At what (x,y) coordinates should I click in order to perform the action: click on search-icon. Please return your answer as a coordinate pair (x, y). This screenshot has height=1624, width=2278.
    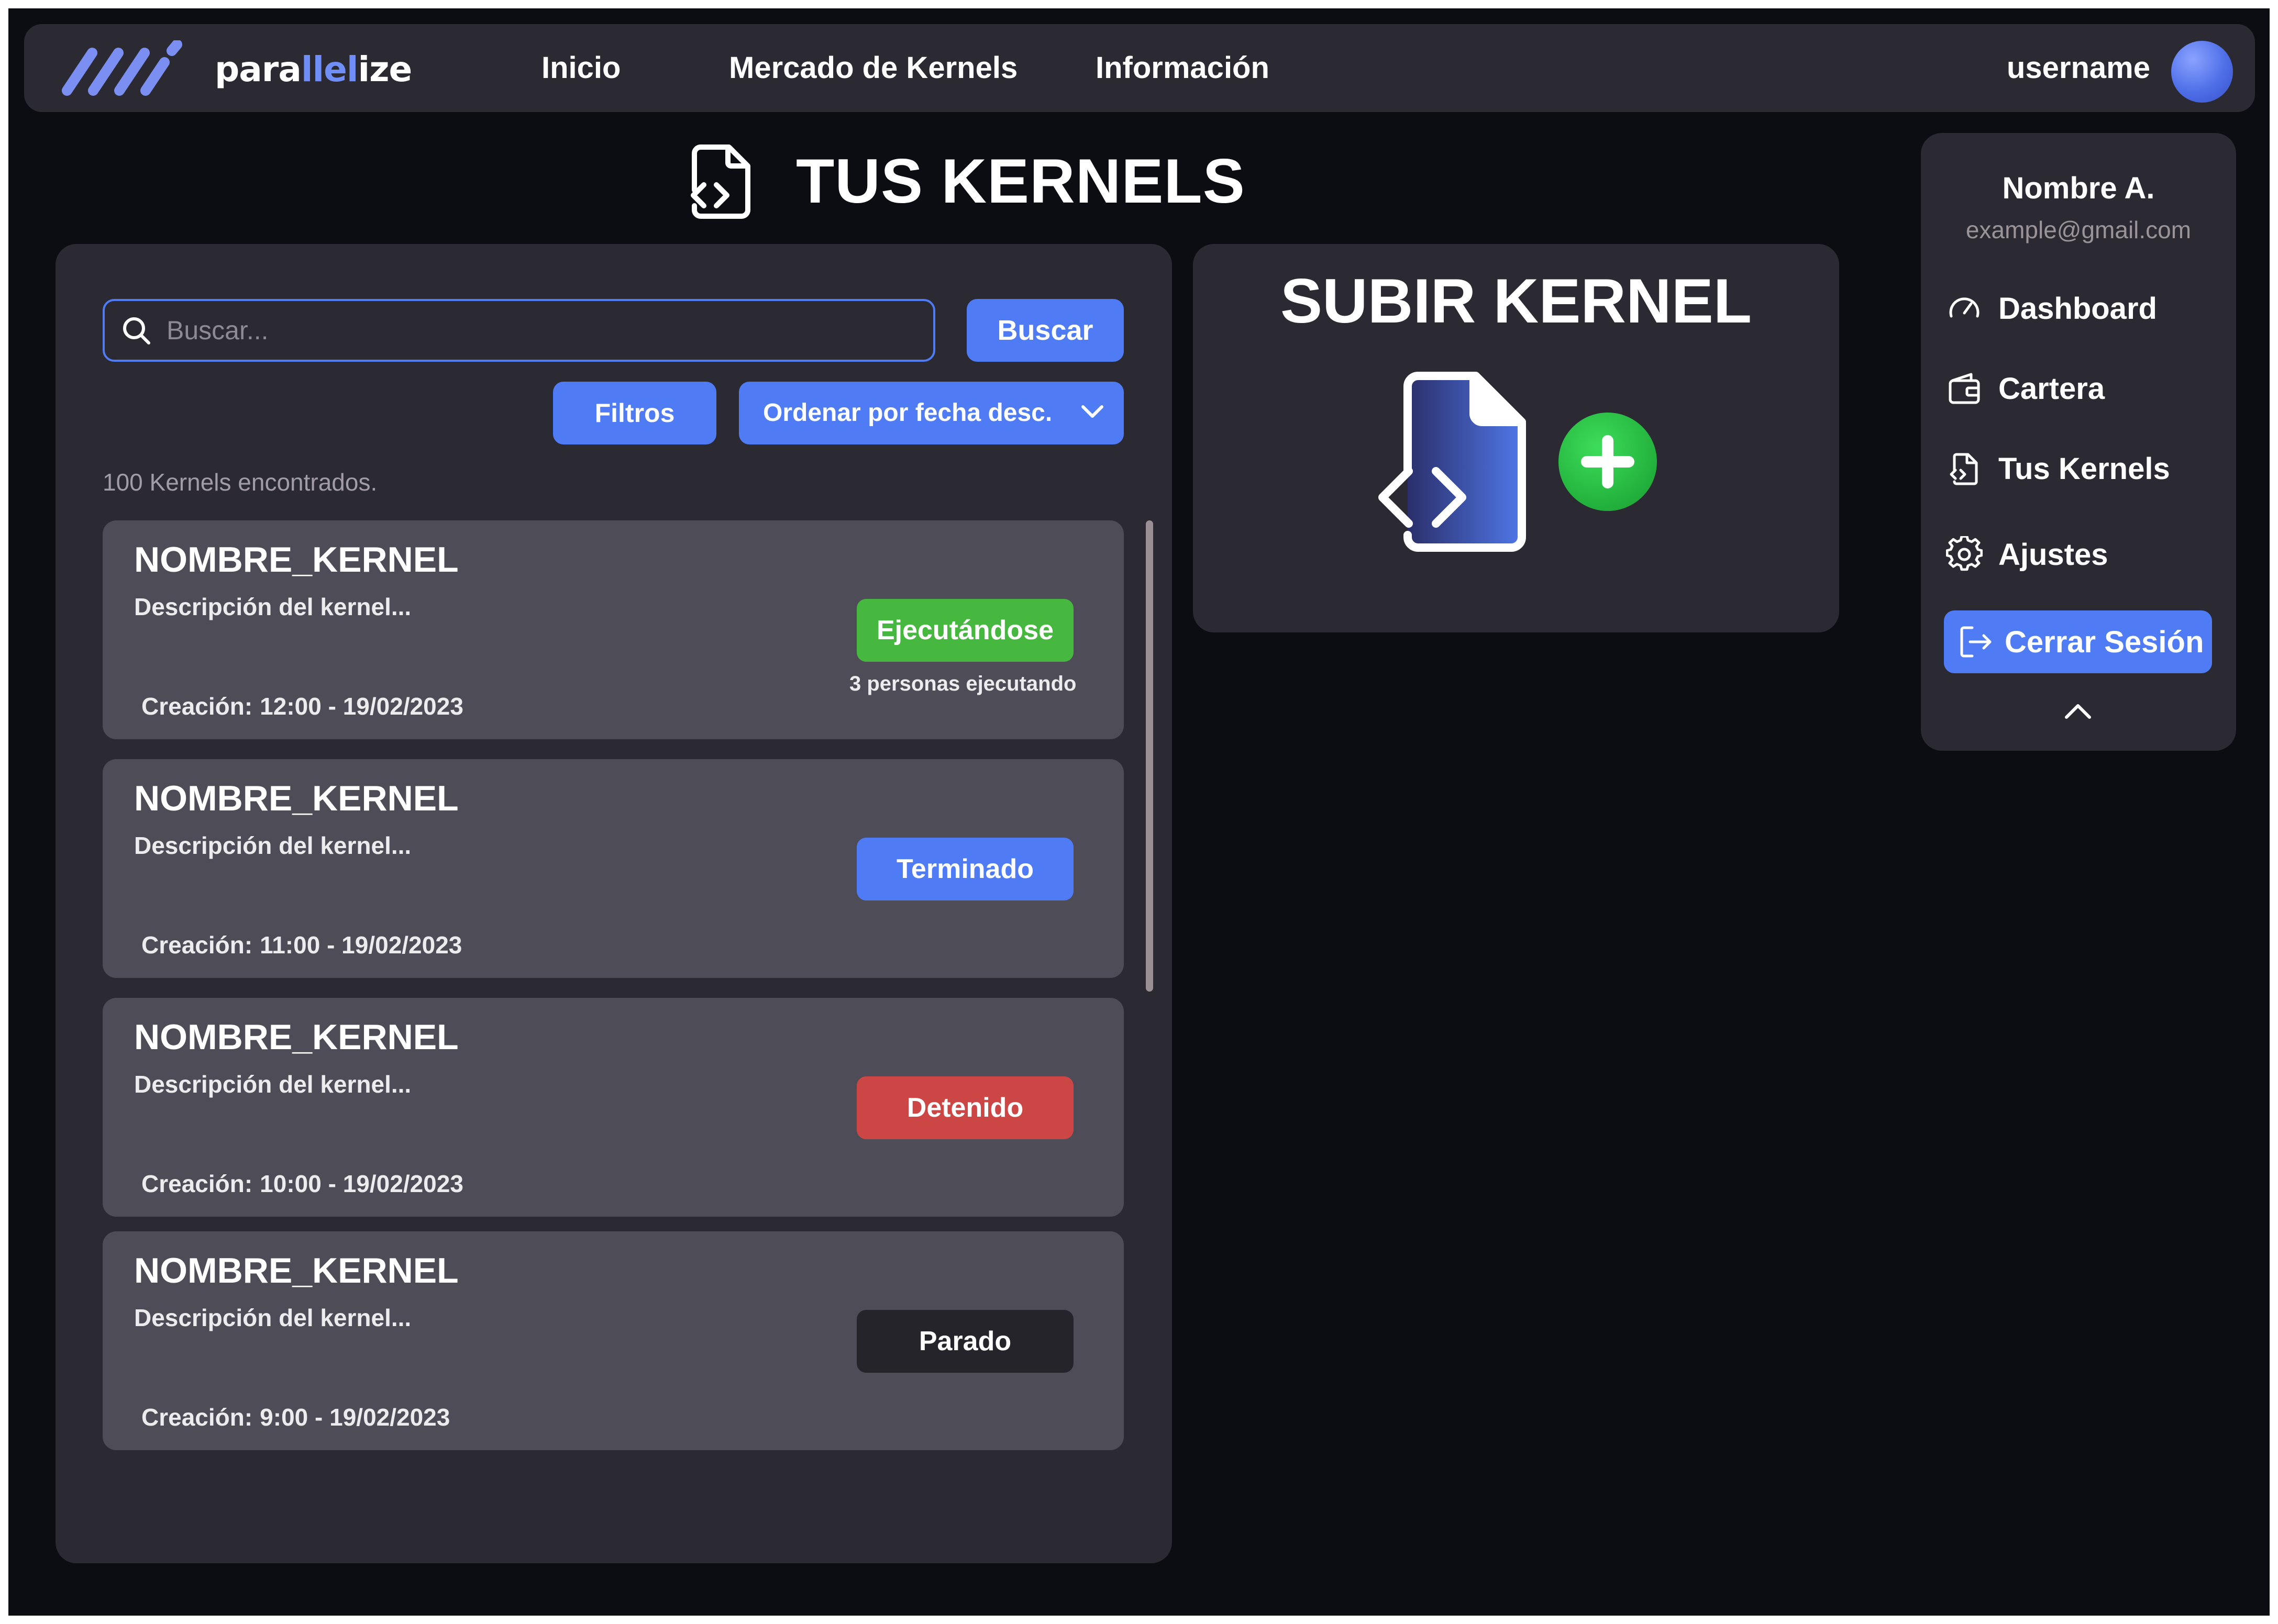
    Looking at the image, I should click on (136, 330).